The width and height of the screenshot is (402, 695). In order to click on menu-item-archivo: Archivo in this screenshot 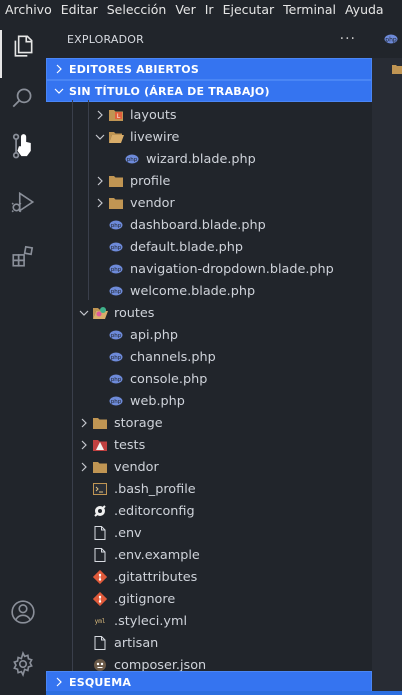, I will do `click(28, 10)`.